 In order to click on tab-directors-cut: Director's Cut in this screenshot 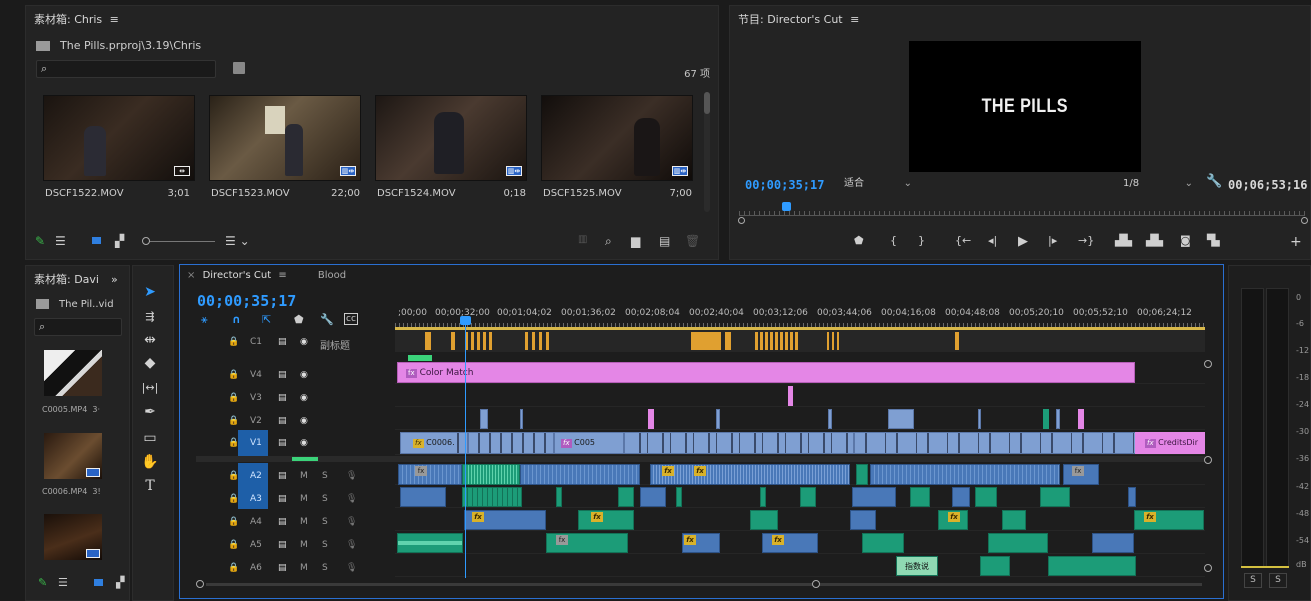, I will do `click(237, 275)`.